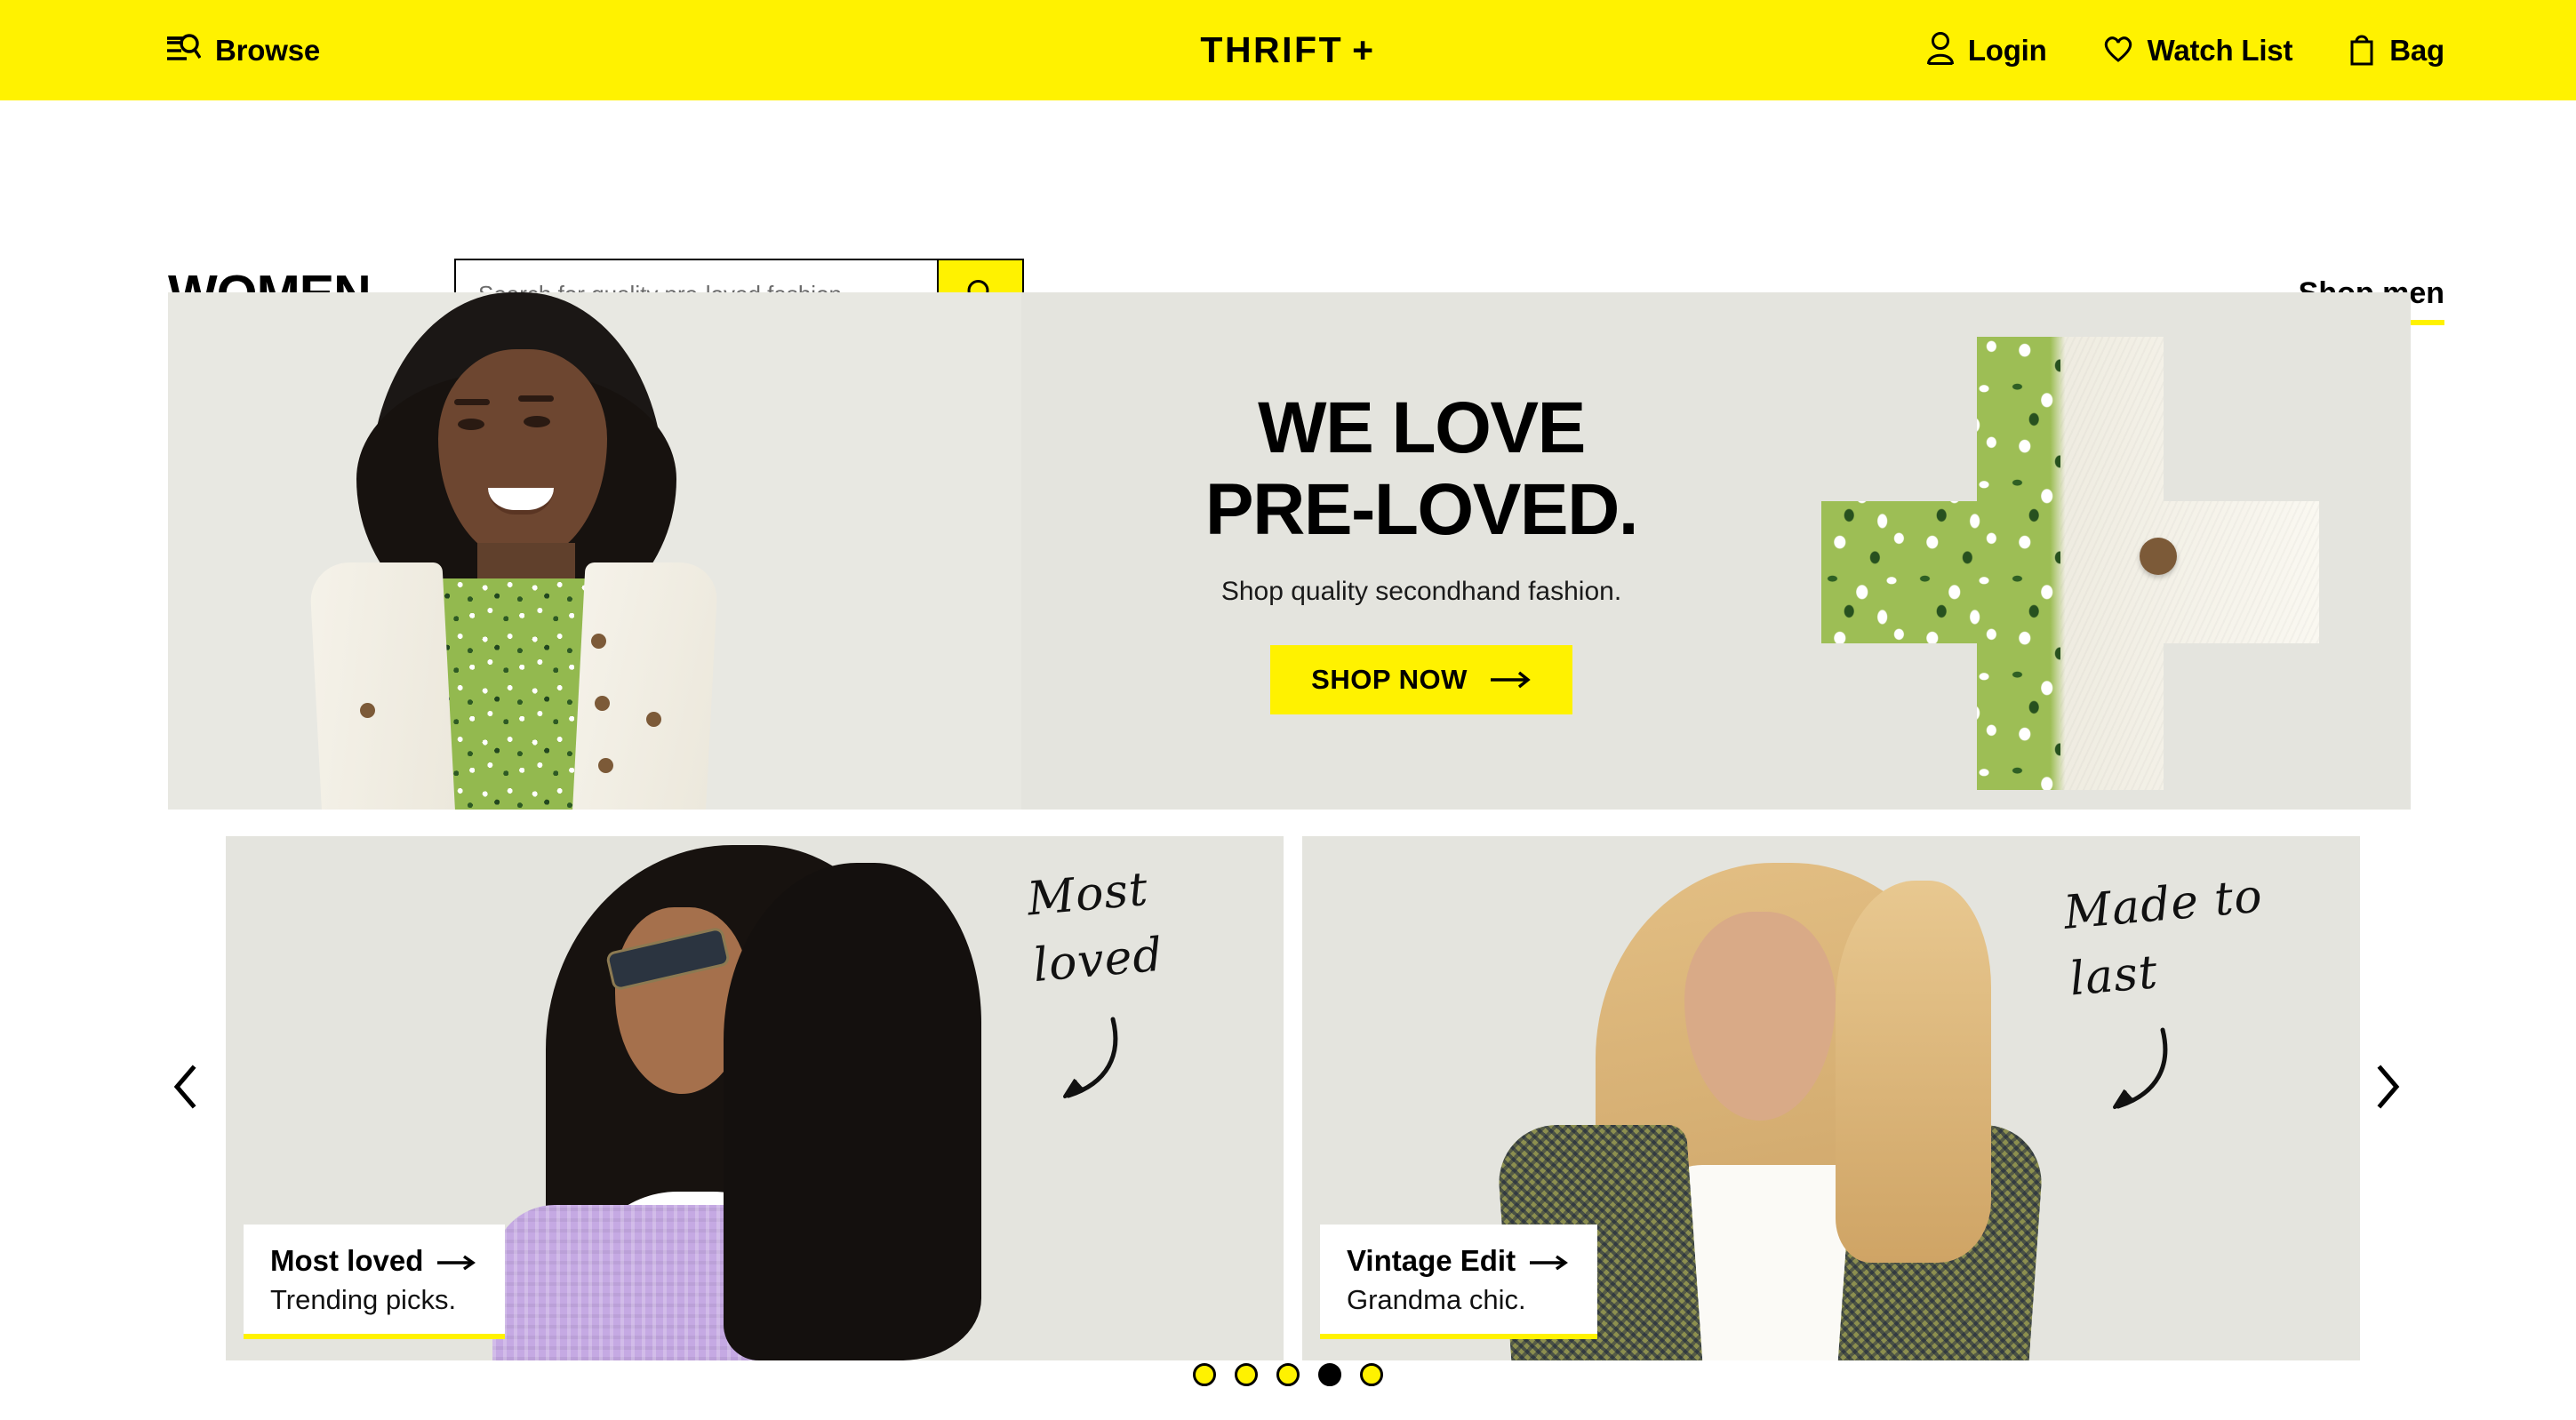 This screenshot has width=2576, height=1420. I want to click on hero-model-illustration, so click(513, 551).